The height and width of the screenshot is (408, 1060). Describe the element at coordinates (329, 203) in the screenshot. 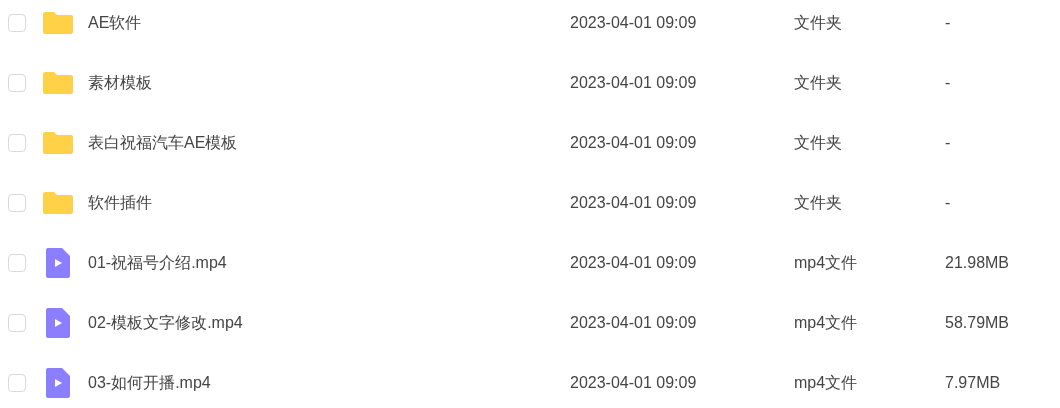

I see `file-name: 软件插件` at that location.